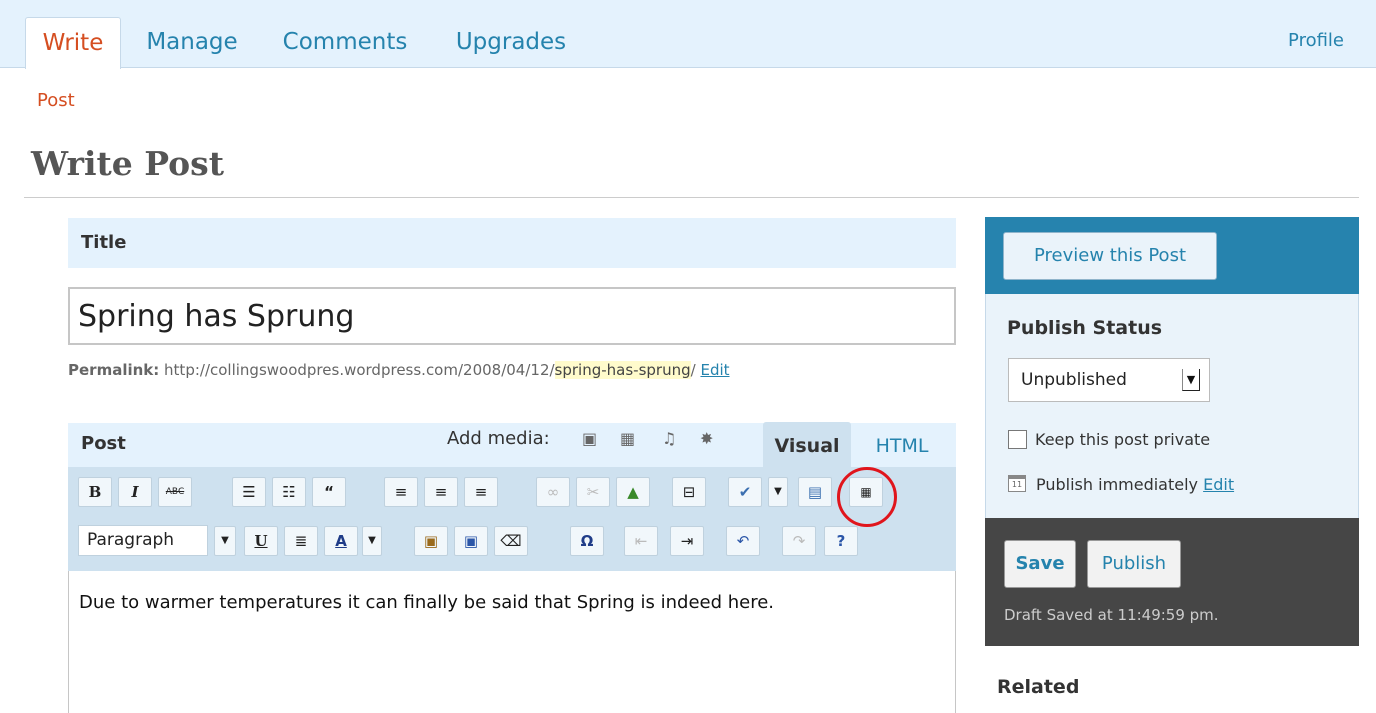  Describe the element at coordinates (512, 316) in the screenshot. I see `post-title-input` at that location.